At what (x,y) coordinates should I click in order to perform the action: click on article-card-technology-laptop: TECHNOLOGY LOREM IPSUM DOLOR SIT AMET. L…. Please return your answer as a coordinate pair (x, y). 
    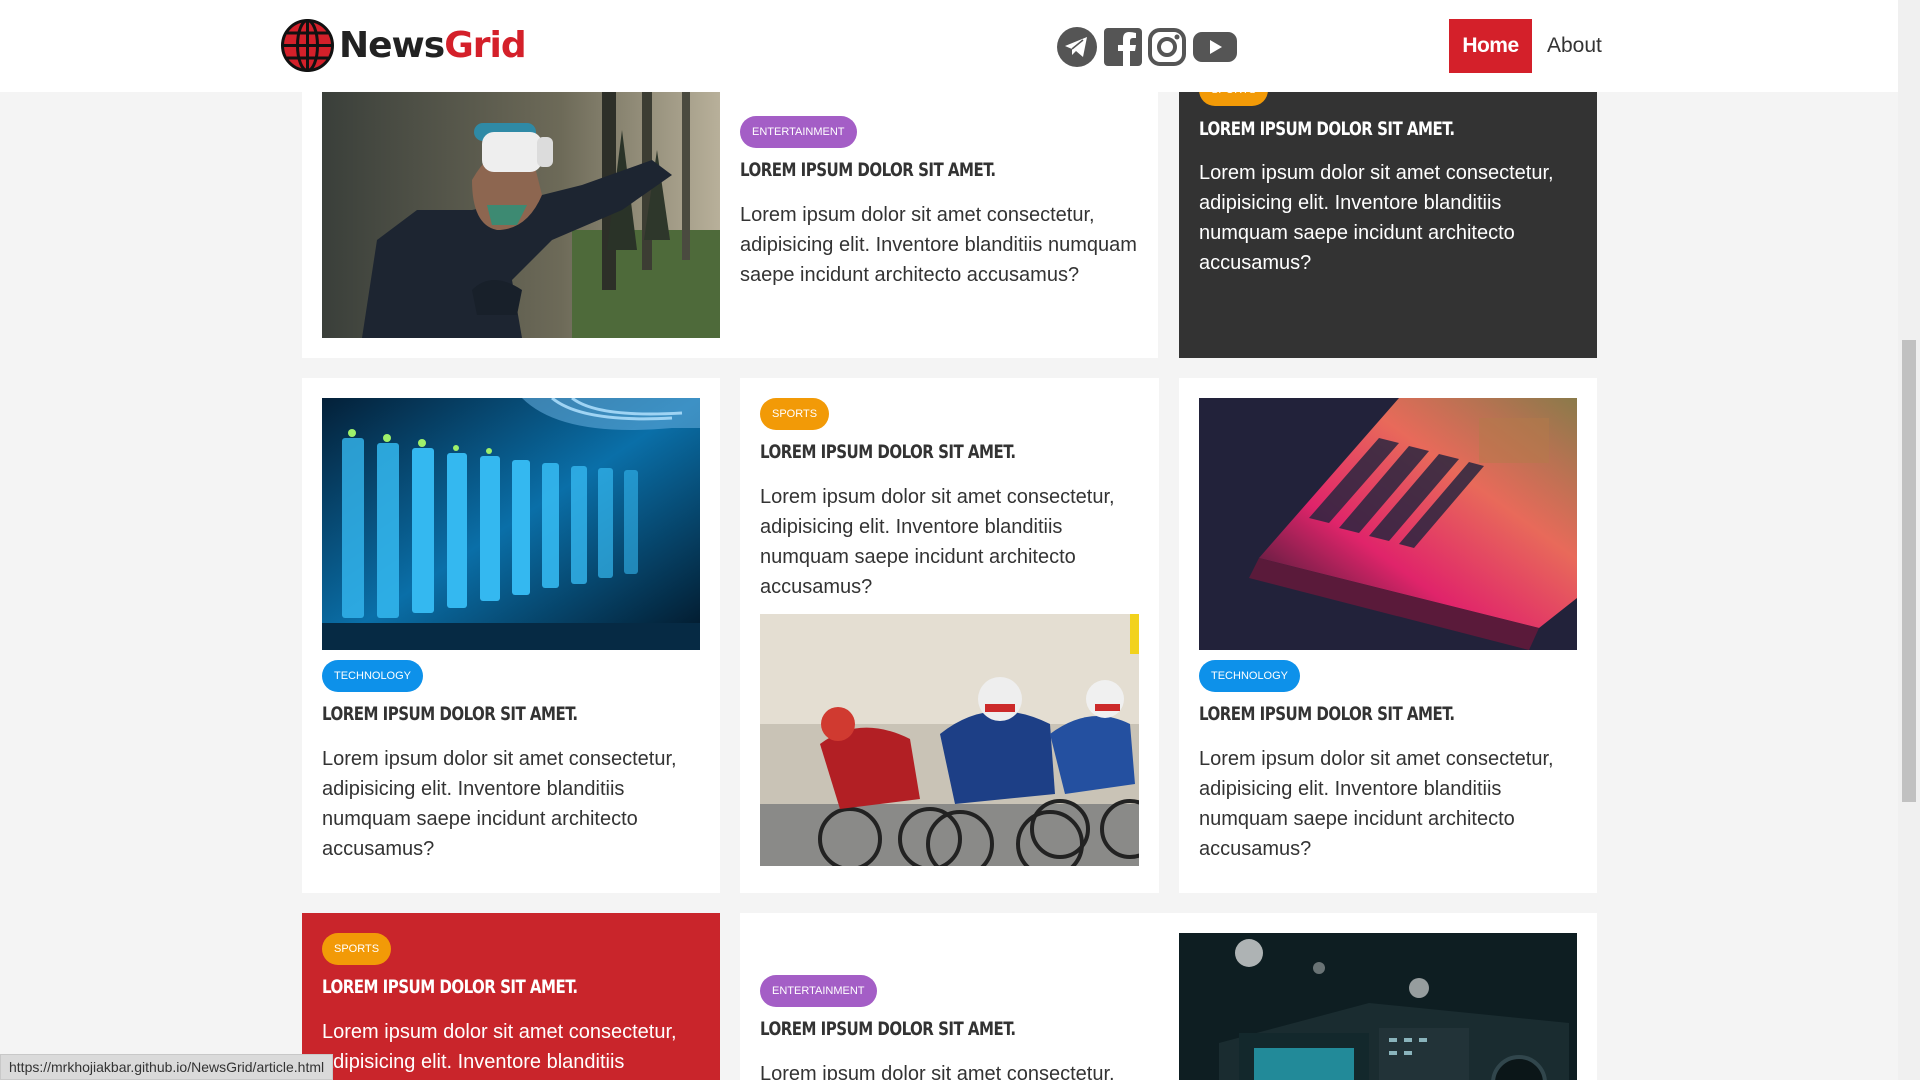
    Looking at the image, I should click on (1388, 635).